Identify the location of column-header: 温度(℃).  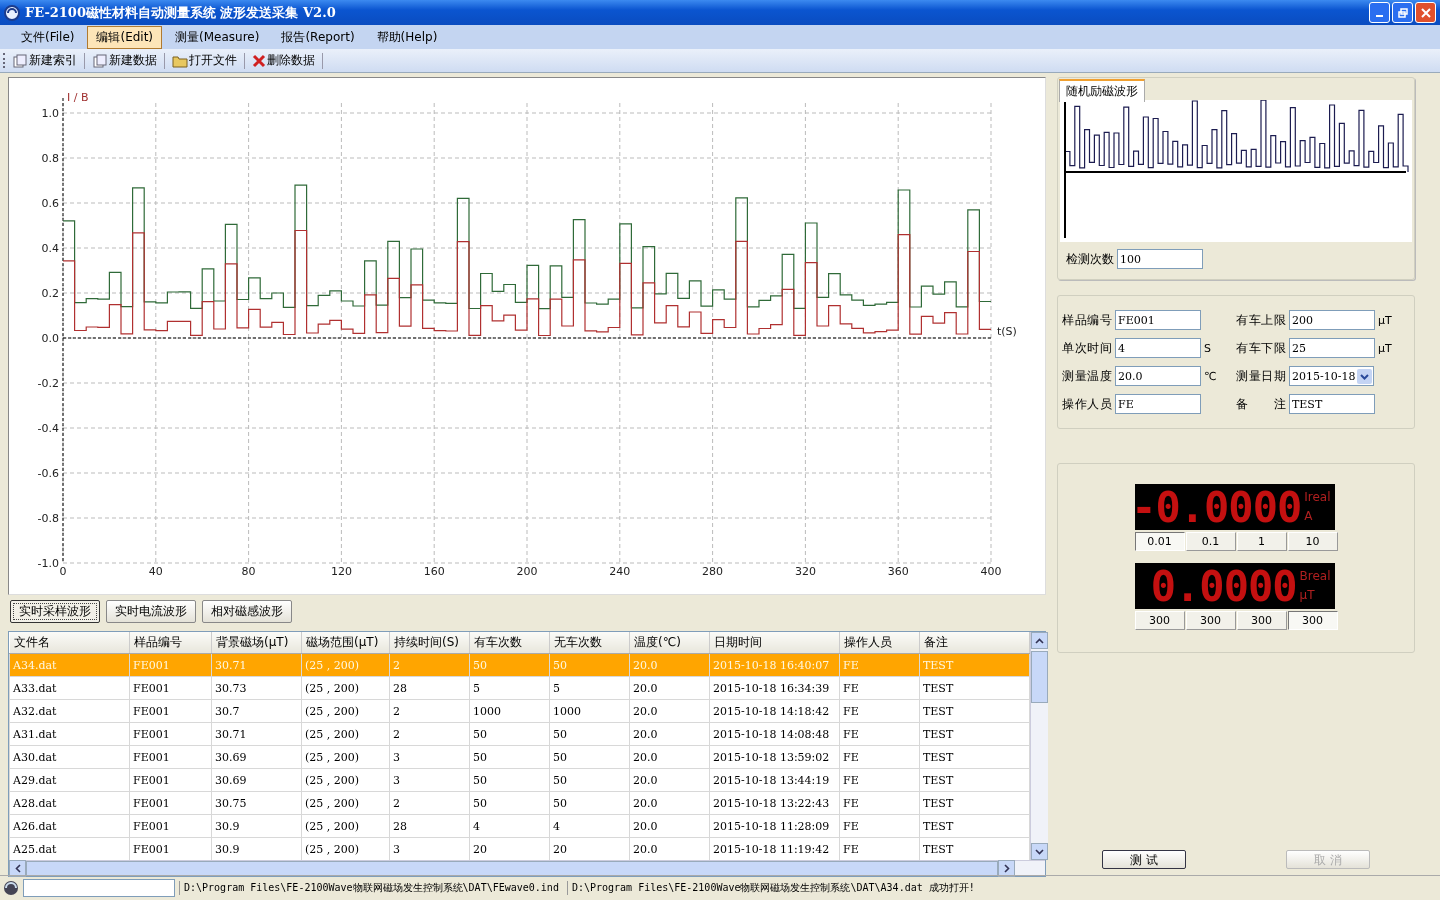
(669, 643).